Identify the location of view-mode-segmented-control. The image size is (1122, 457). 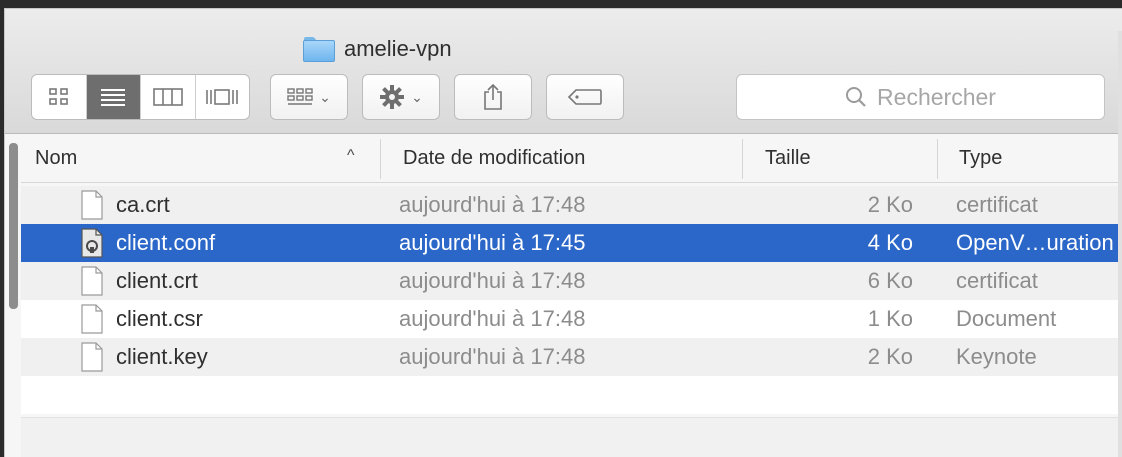
(140, 97).